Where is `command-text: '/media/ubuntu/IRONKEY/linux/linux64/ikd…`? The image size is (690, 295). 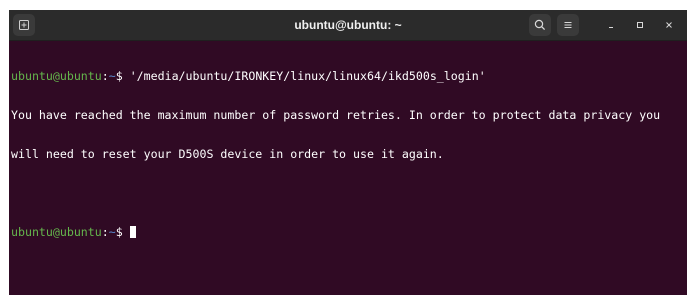 command-text: '/media/ubuntu/IRONKEY/linux/linux64/ikd… is located at coordinates (307, 76).